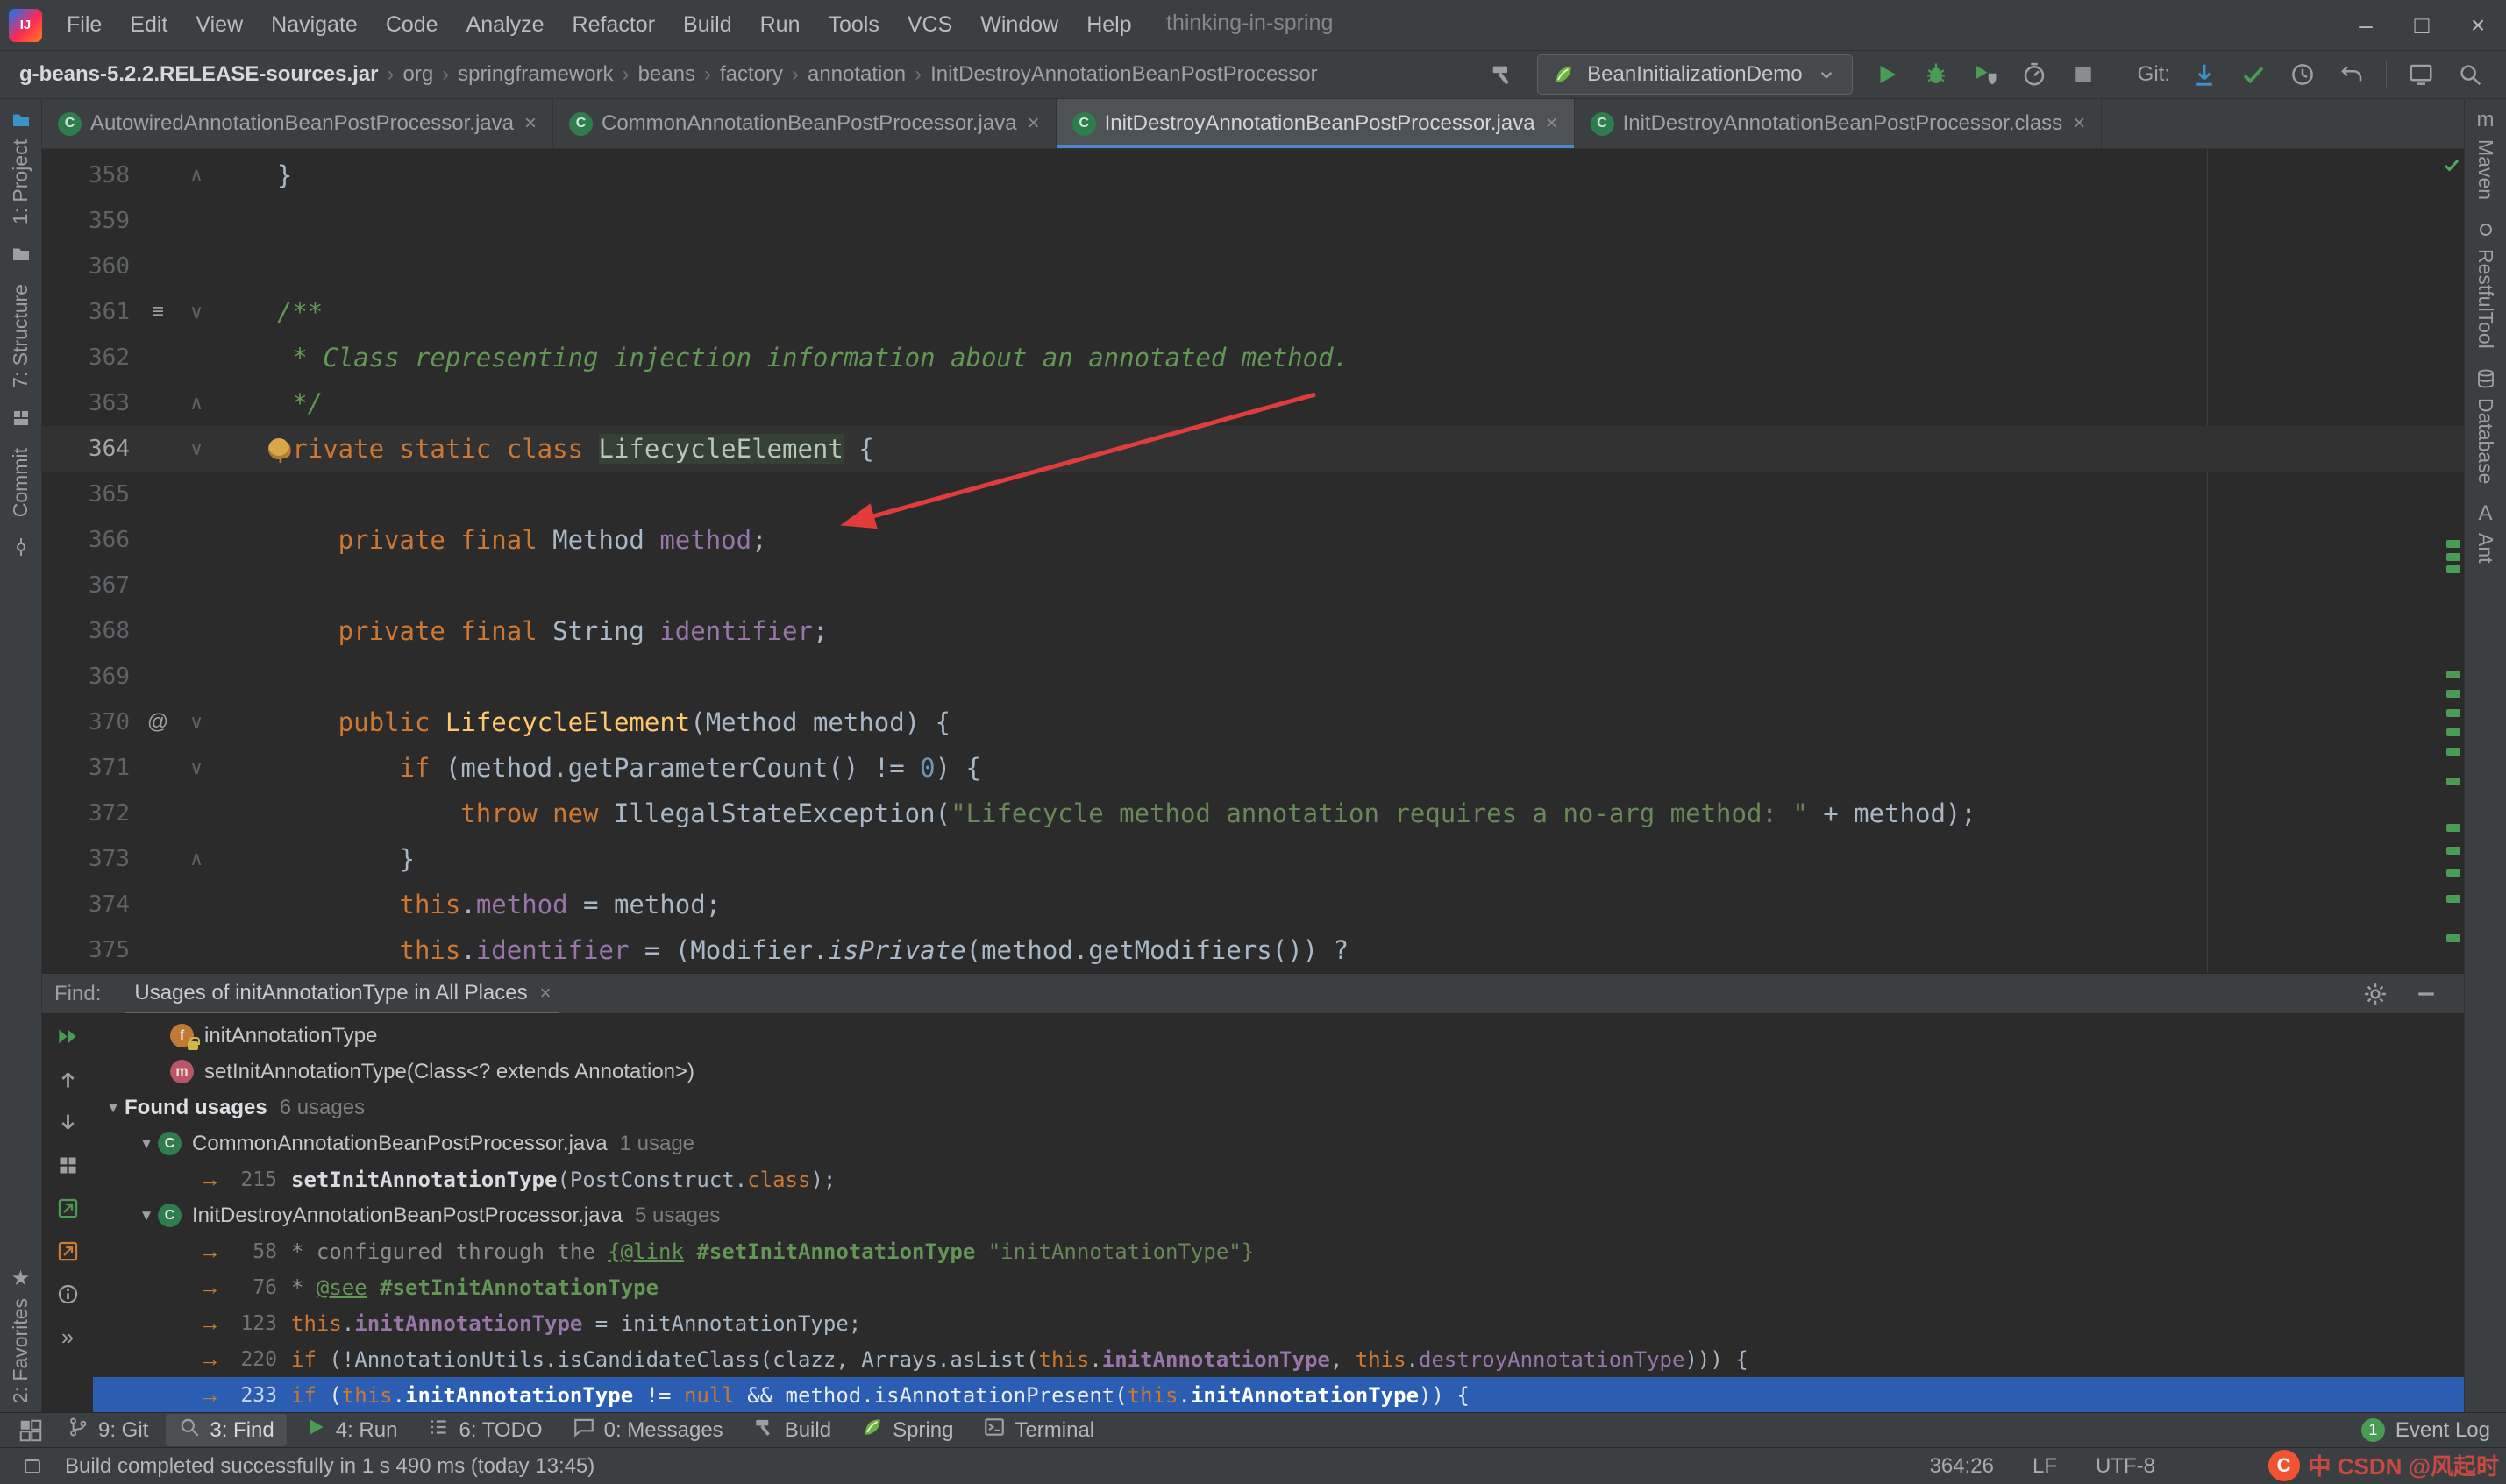 The height and width of the screenshot is (1484, 2506). I want to click on code-line: 363 ∧ */, so click(1253, 403).